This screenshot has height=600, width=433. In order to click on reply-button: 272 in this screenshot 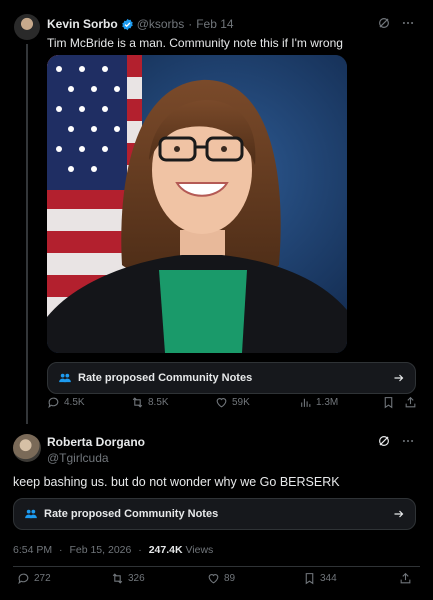, I will do `click(34, 578)`.